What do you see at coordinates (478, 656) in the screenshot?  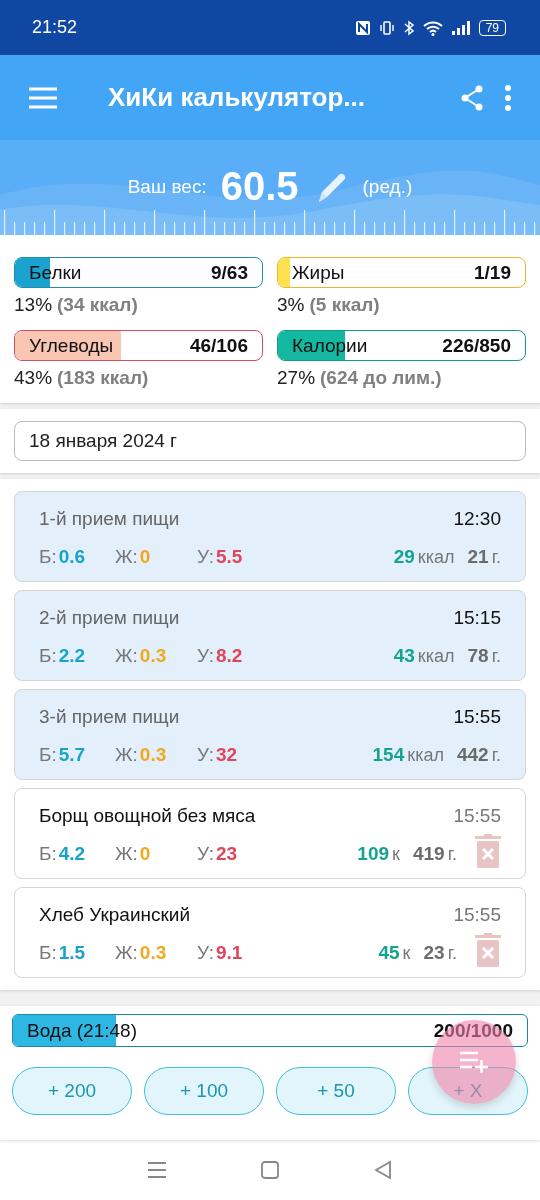 I see `grams-value: 78` at bounding box center [478, 656].